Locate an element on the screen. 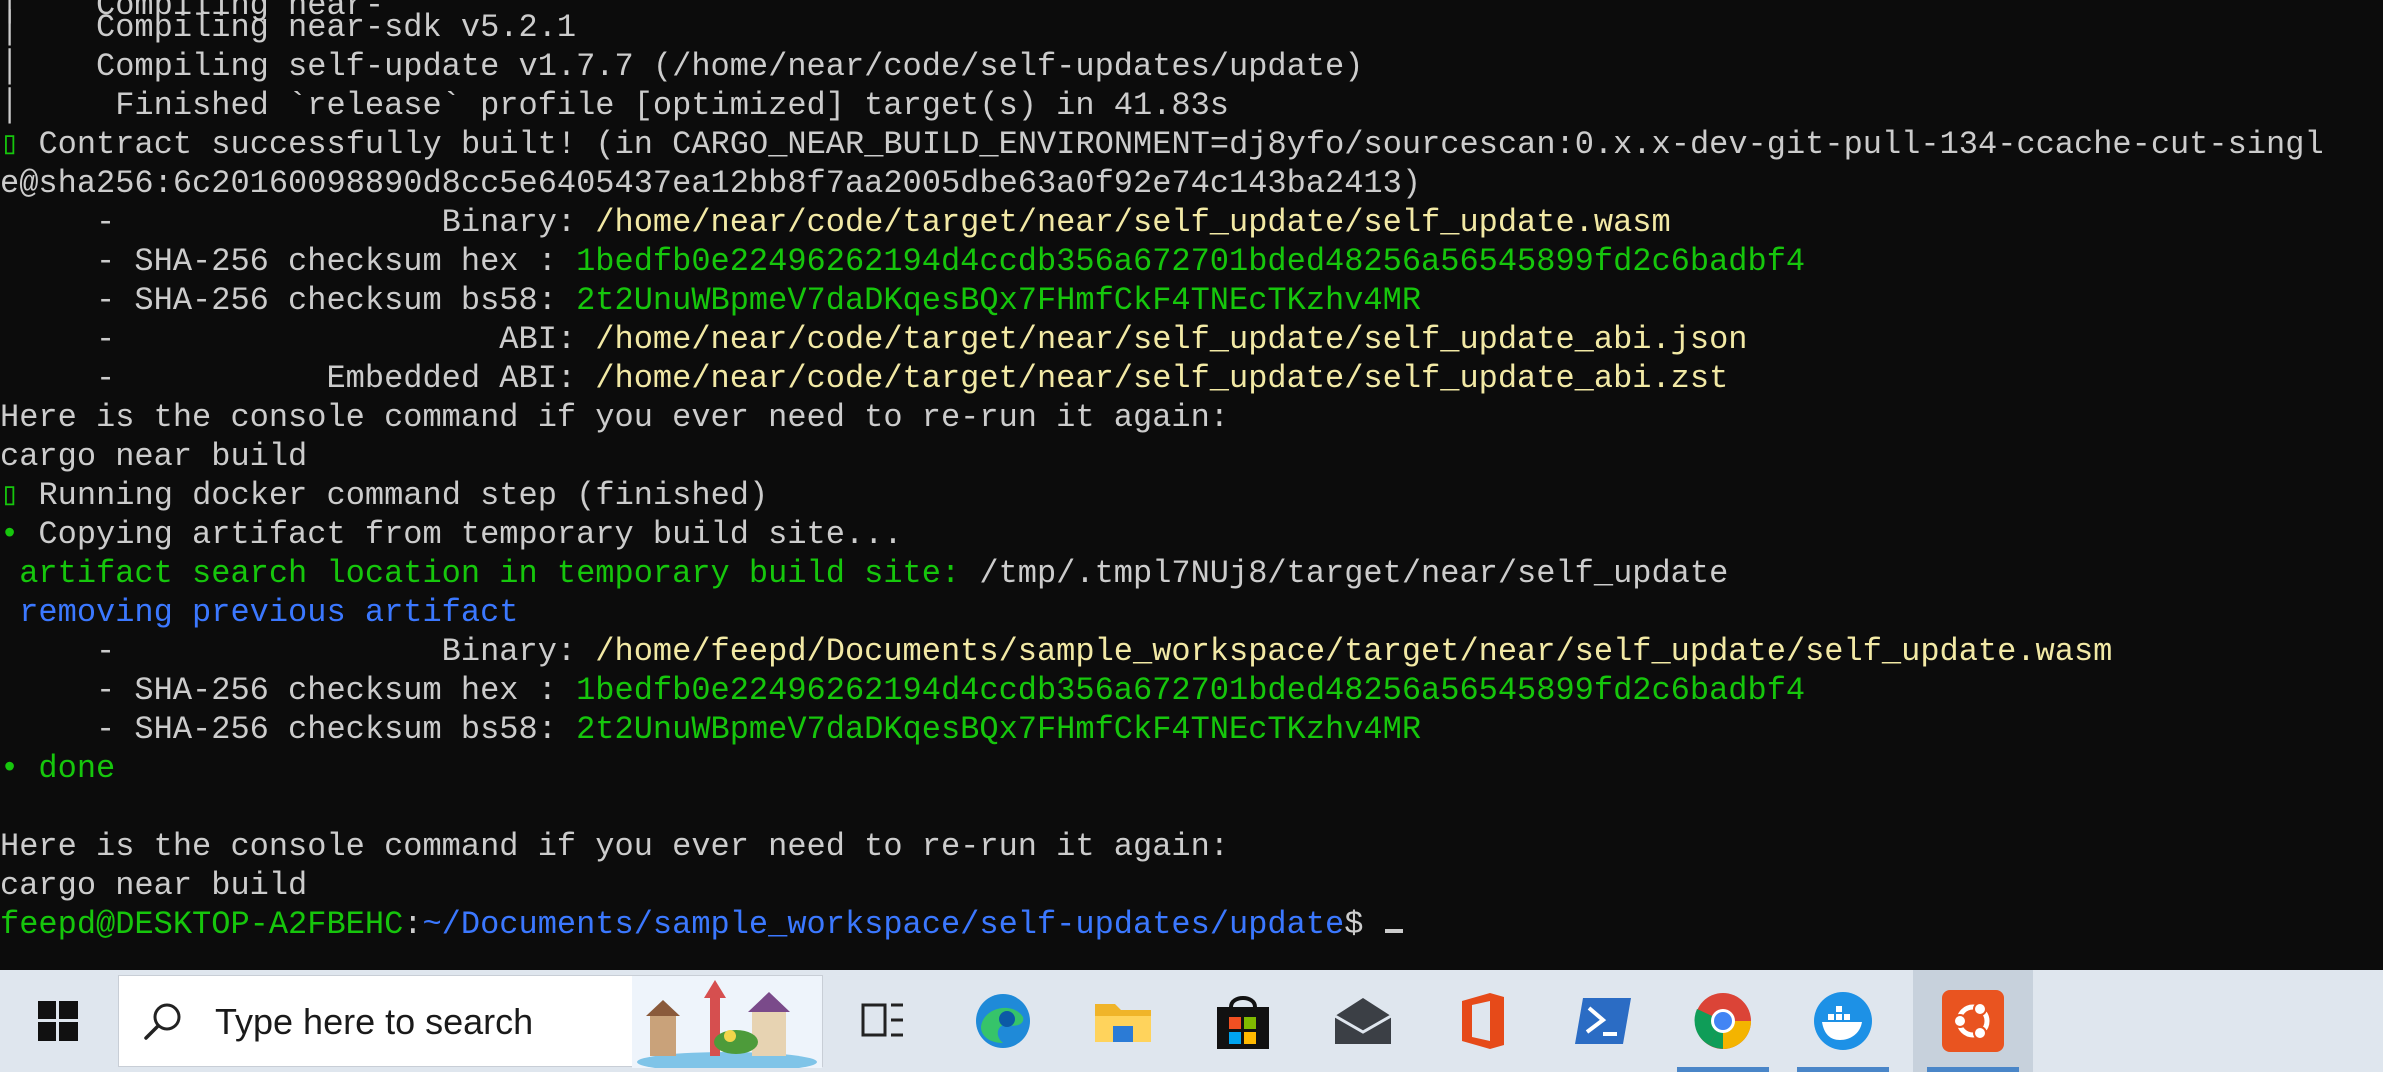  terminal-text-segment: Running docker command step (finished) is located at coordinates (394, 495).